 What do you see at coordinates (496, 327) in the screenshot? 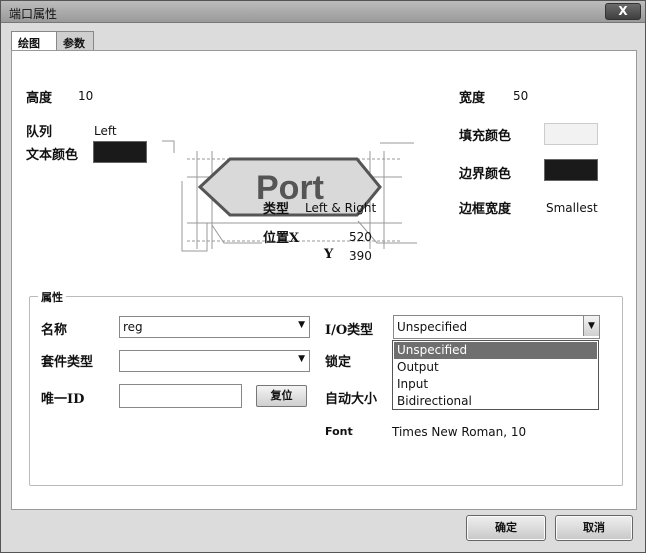
I see `io-type-select: Unspecified ▼` at bounding box center [496, 327].